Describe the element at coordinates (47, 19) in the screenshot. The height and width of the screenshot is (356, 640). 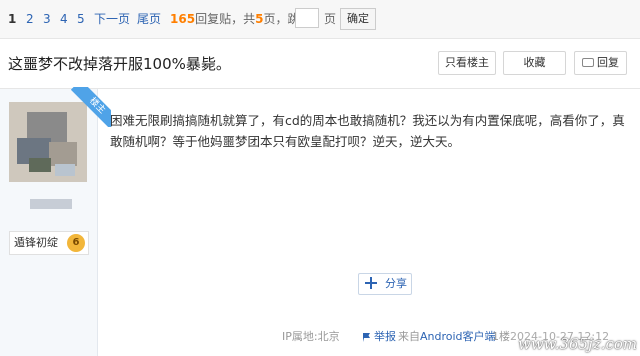
I see `page-link-3: 3` at that location.